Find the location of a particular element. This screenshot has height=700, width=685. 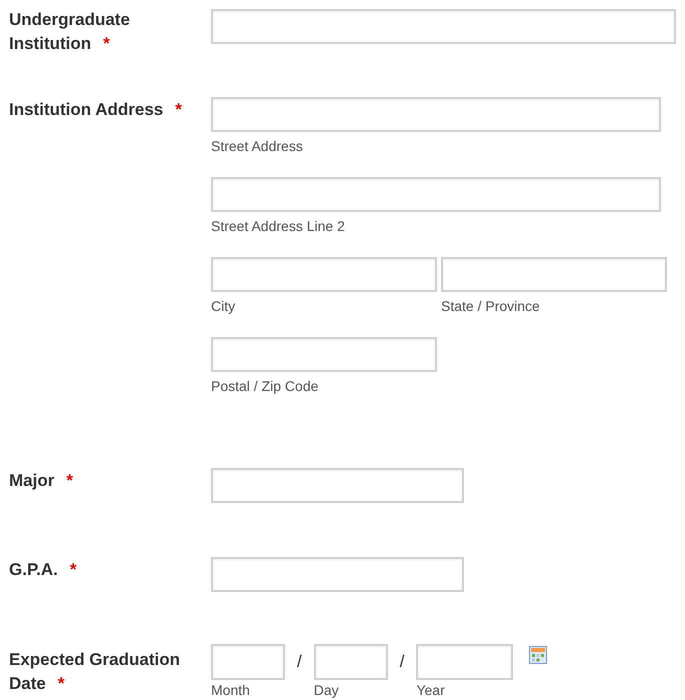

sublabel: Month is located at coordinates (231, 690).